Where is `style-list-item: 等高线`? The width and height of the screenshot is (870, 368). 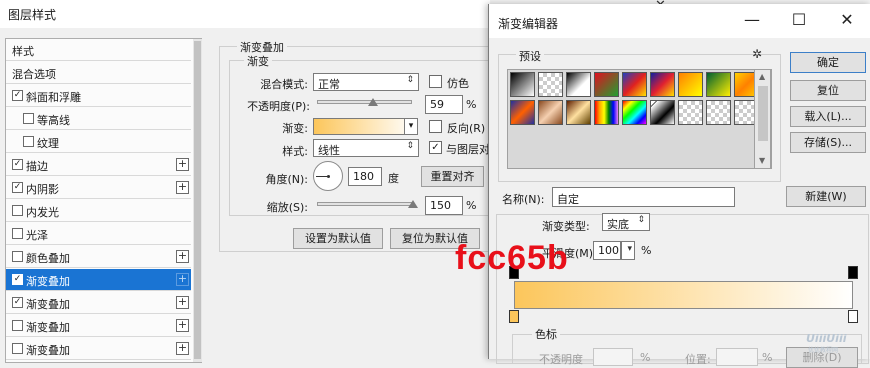 style-list-item: 等高线 is located at coordinates (98, 119).